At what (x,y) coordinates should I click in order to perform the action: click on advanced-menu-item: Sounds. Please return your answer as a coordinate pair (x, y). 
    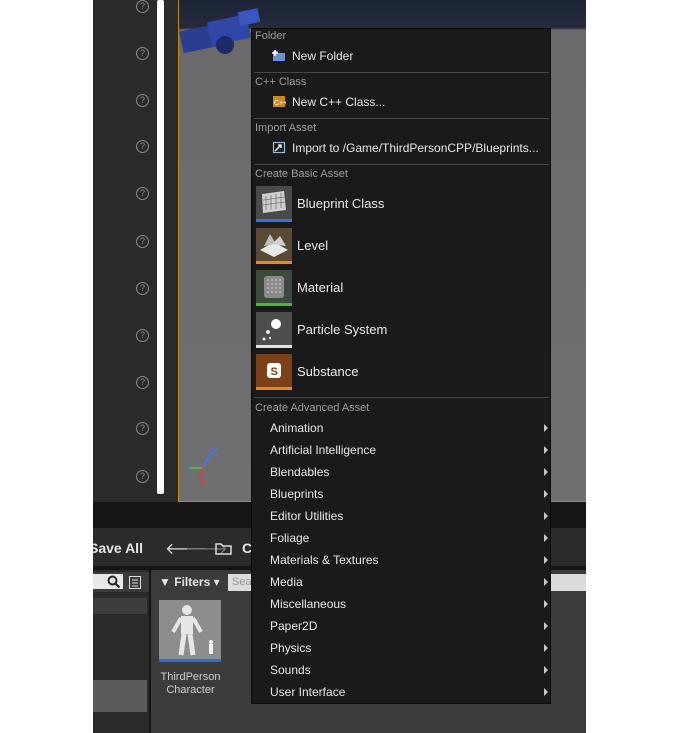
    Looking at the image, I should click on (401, 672).